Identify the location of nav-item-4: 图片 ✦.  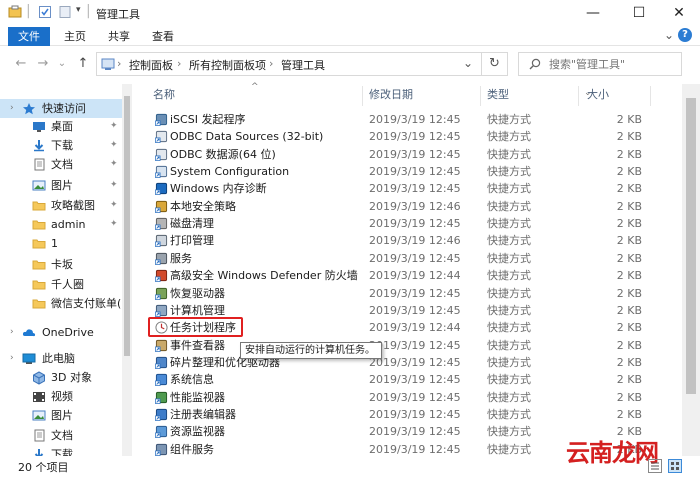
(61, 185).